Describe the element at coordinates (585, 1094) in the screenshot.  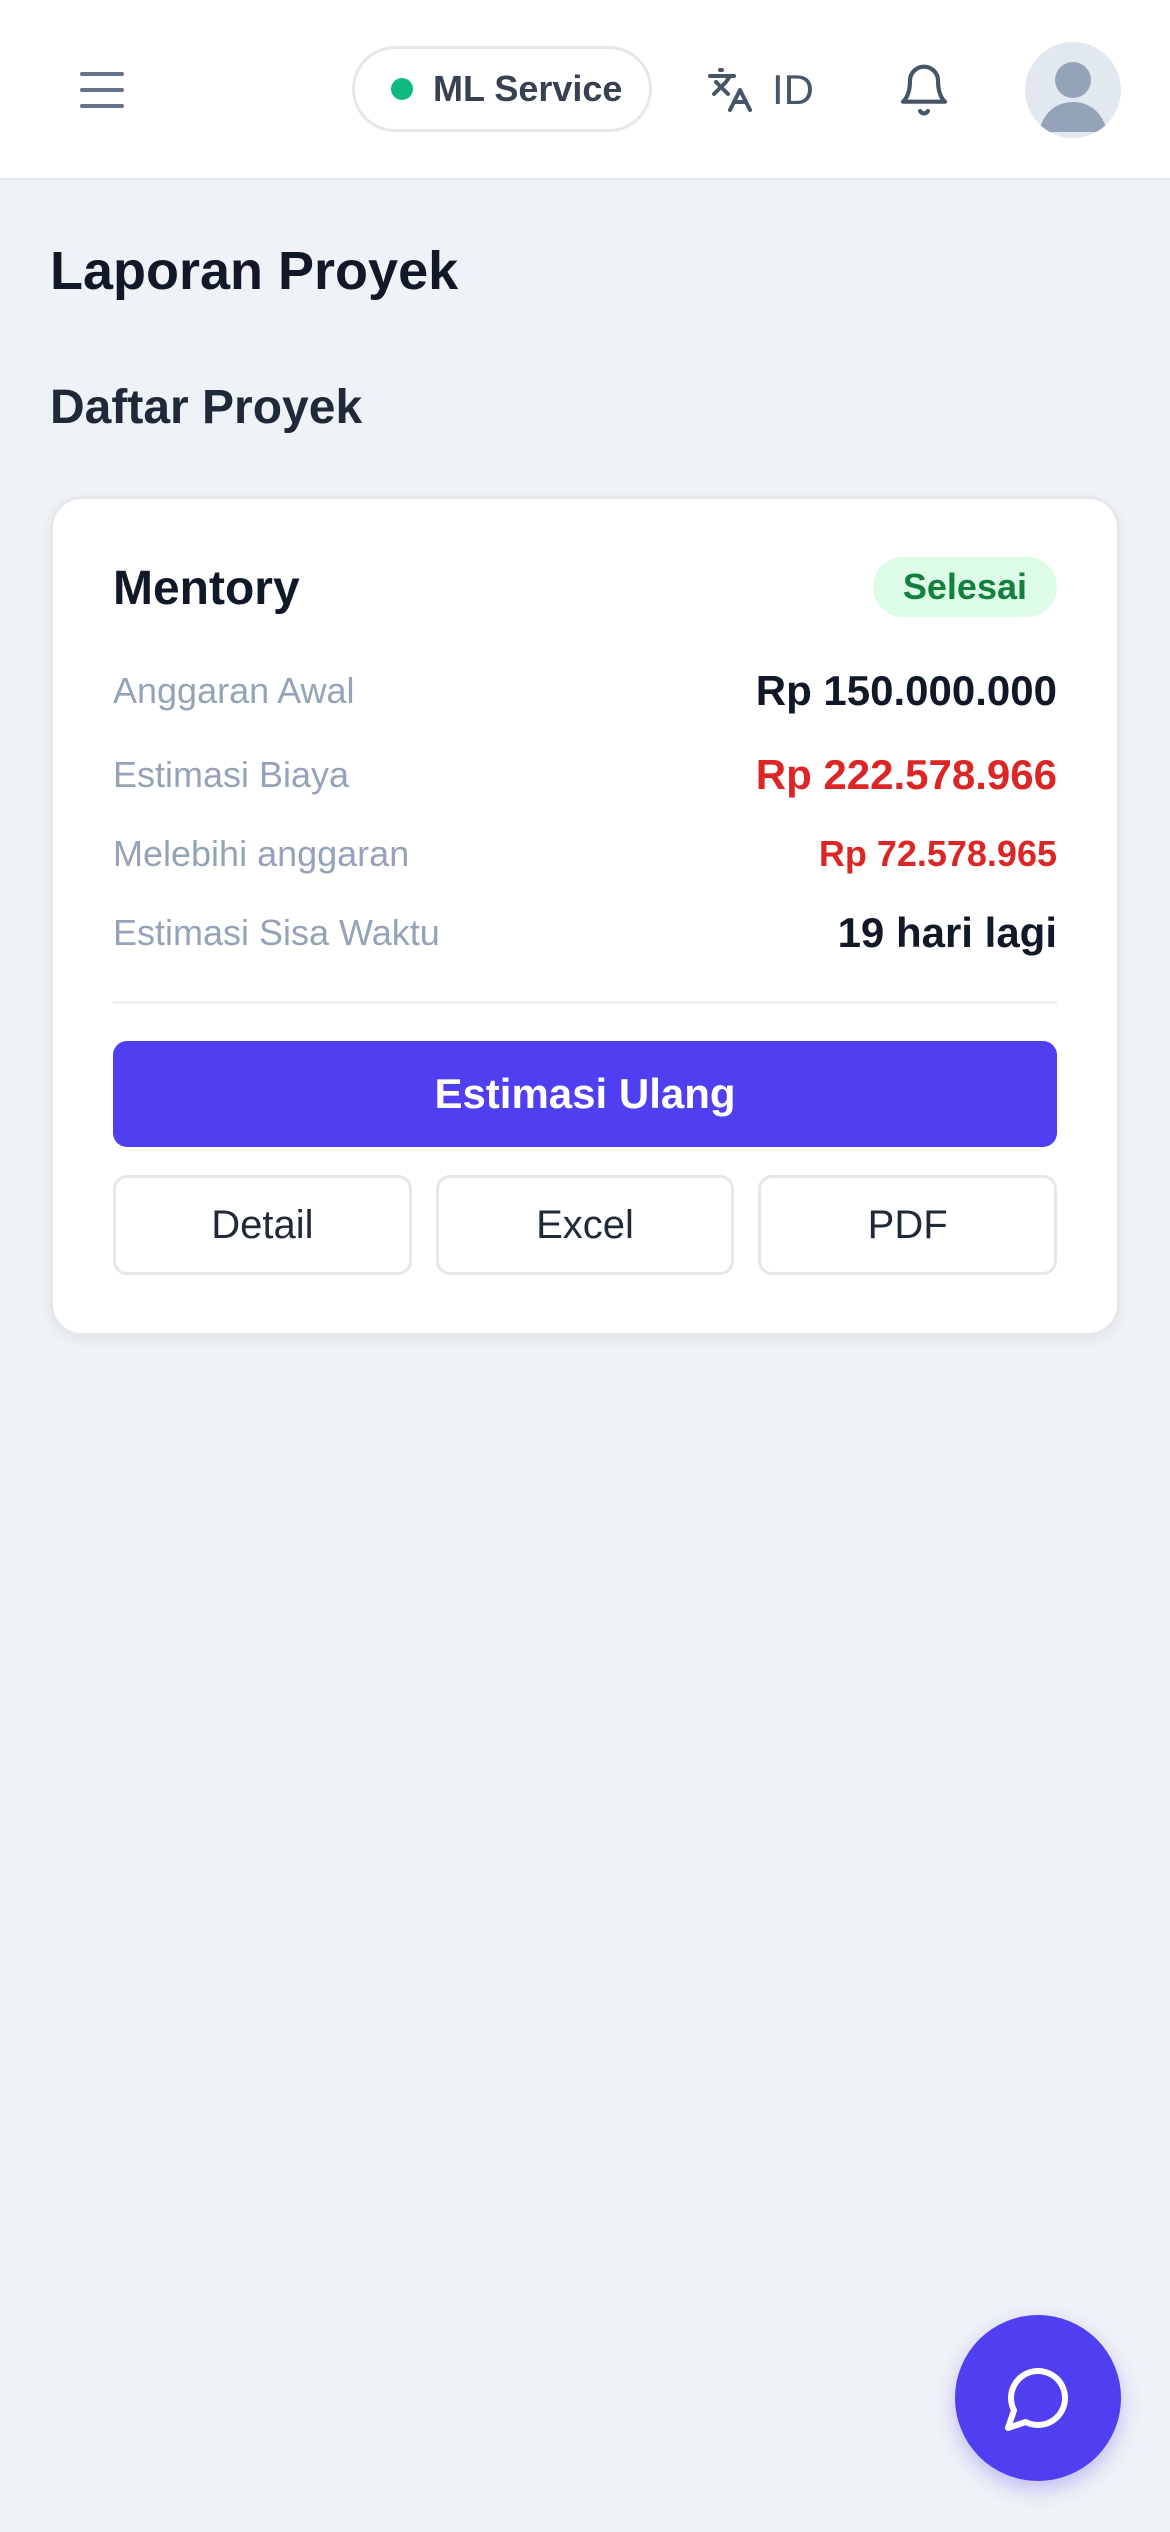
I see `re-estimate-button: Estimasi Ulang` at that location.